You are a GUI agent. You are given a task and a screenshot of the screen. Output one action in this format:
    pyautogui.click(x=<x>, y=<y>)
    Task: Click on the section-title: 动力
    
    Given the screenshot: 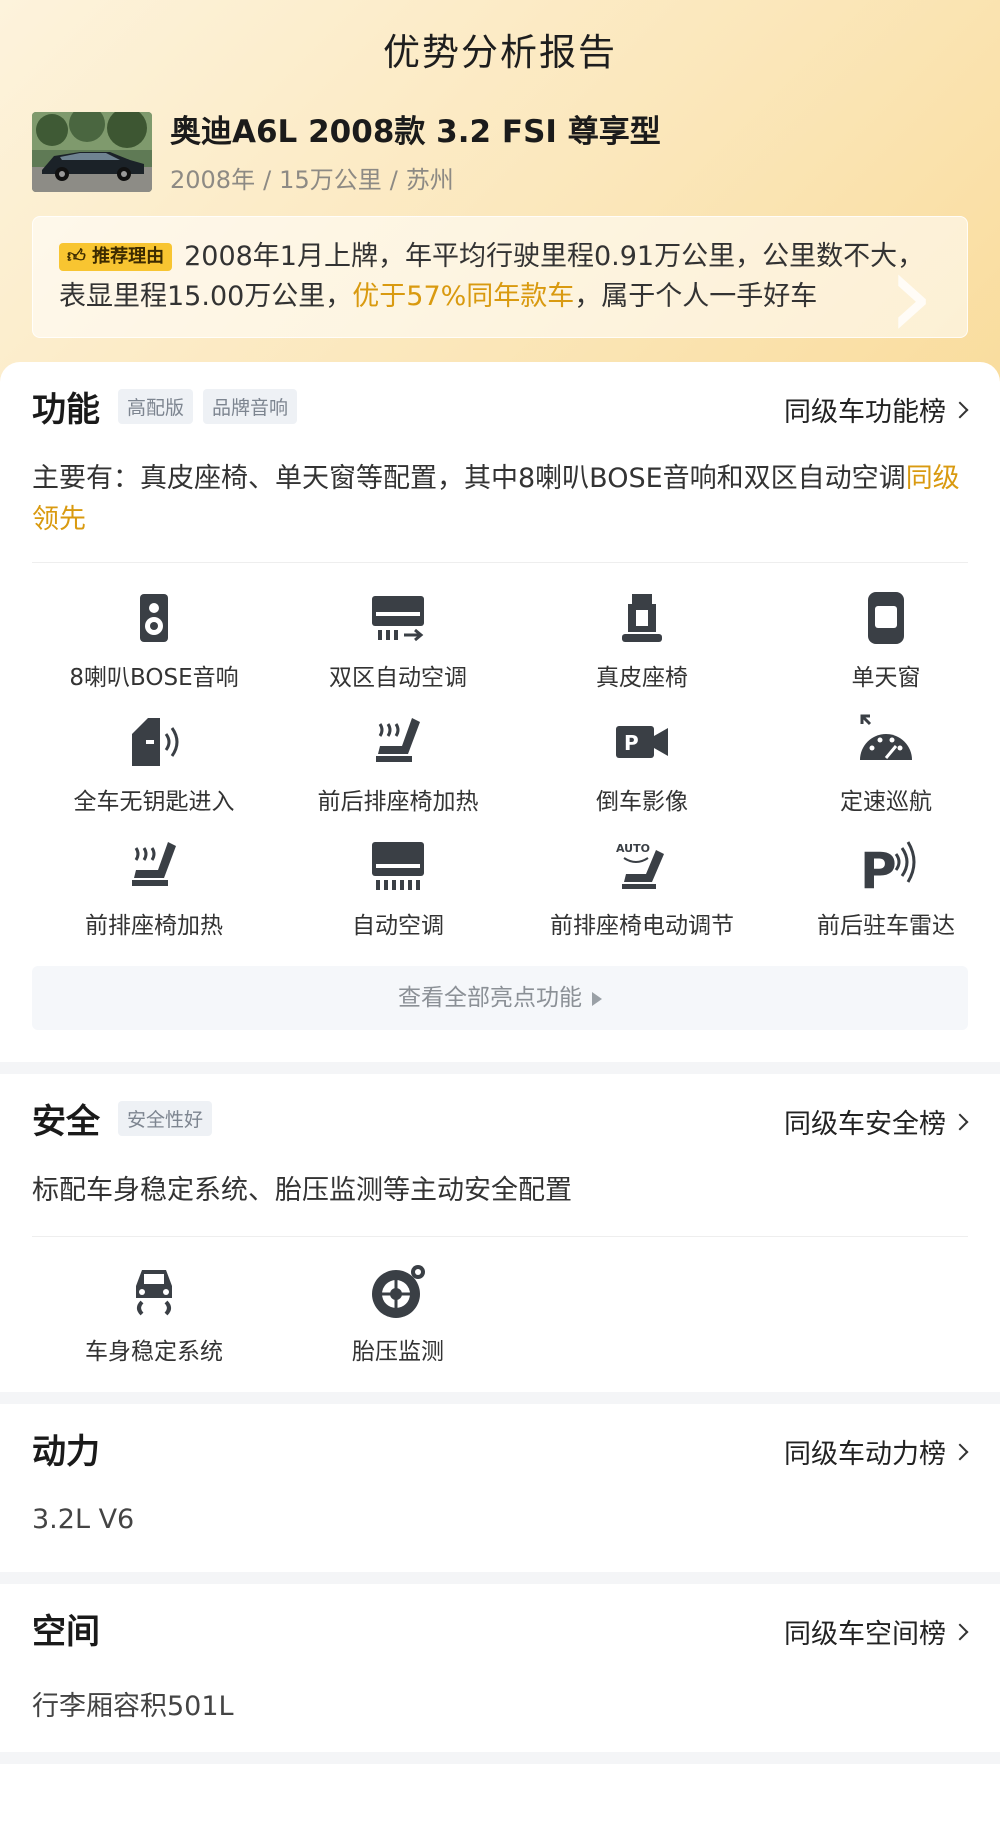 What is the action you would take?
    pyautogui.click(x=66, y=1451)
    